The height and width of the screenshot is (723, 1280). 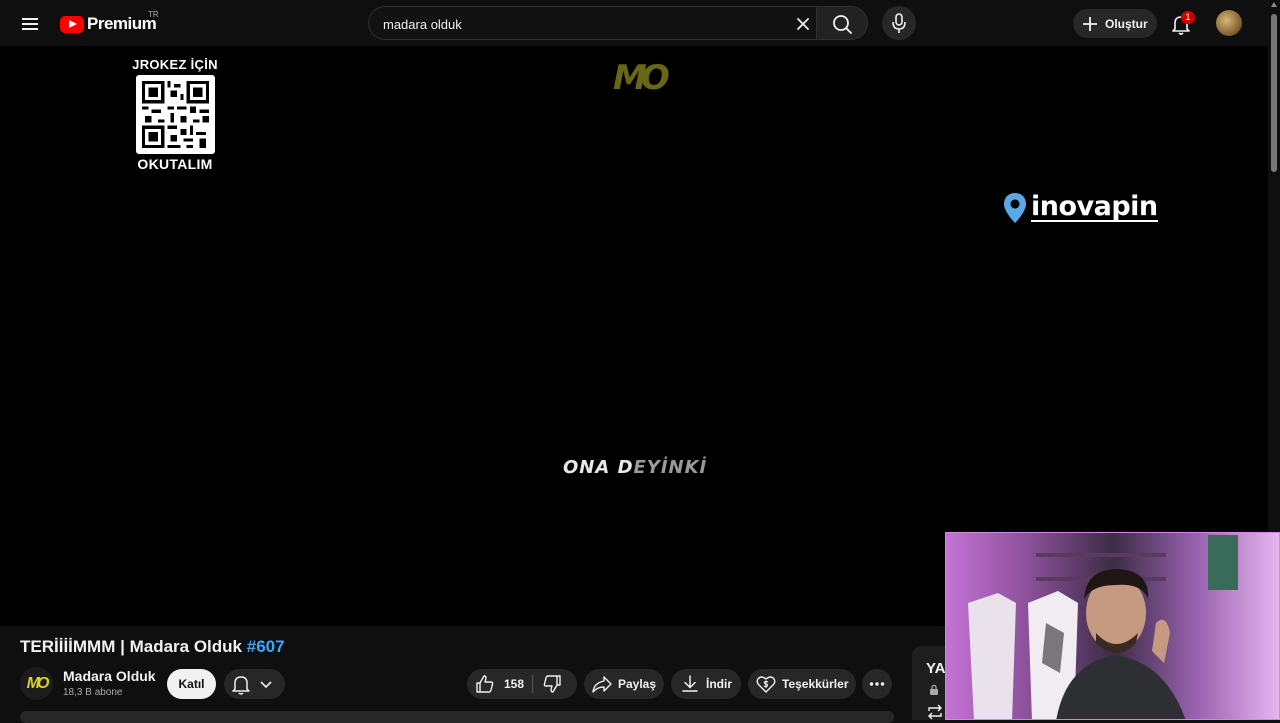 I want to click on menu-icon, so click(x=30, y=24).